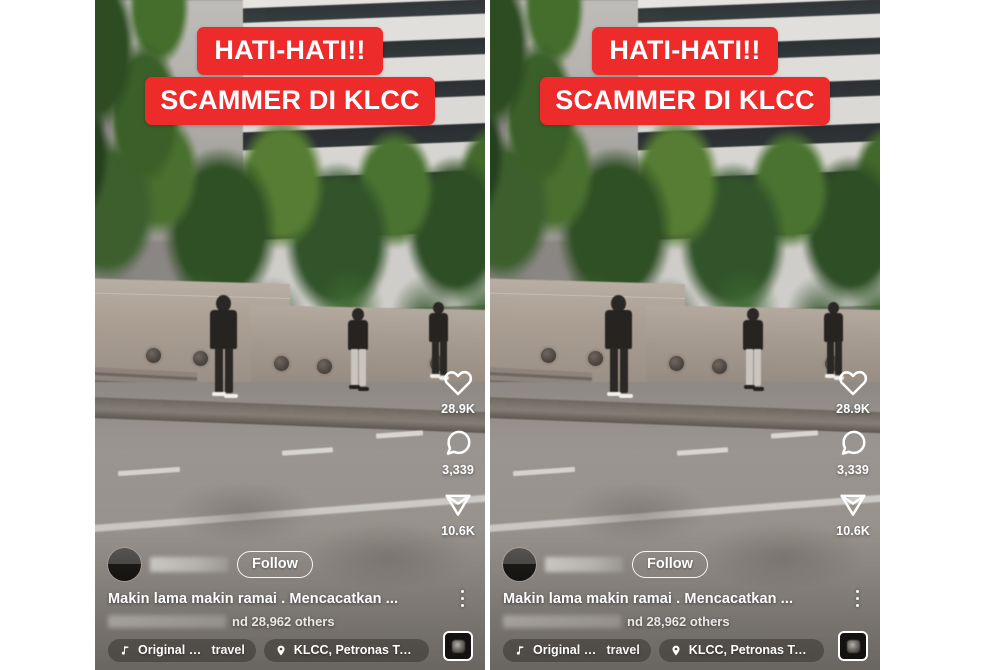 The width and height of the screenshot is (1000, 670). What do you see at coordinates (940, 335) in the screenshot?
I see `right-white-margin` at bounding box center [940, 335].